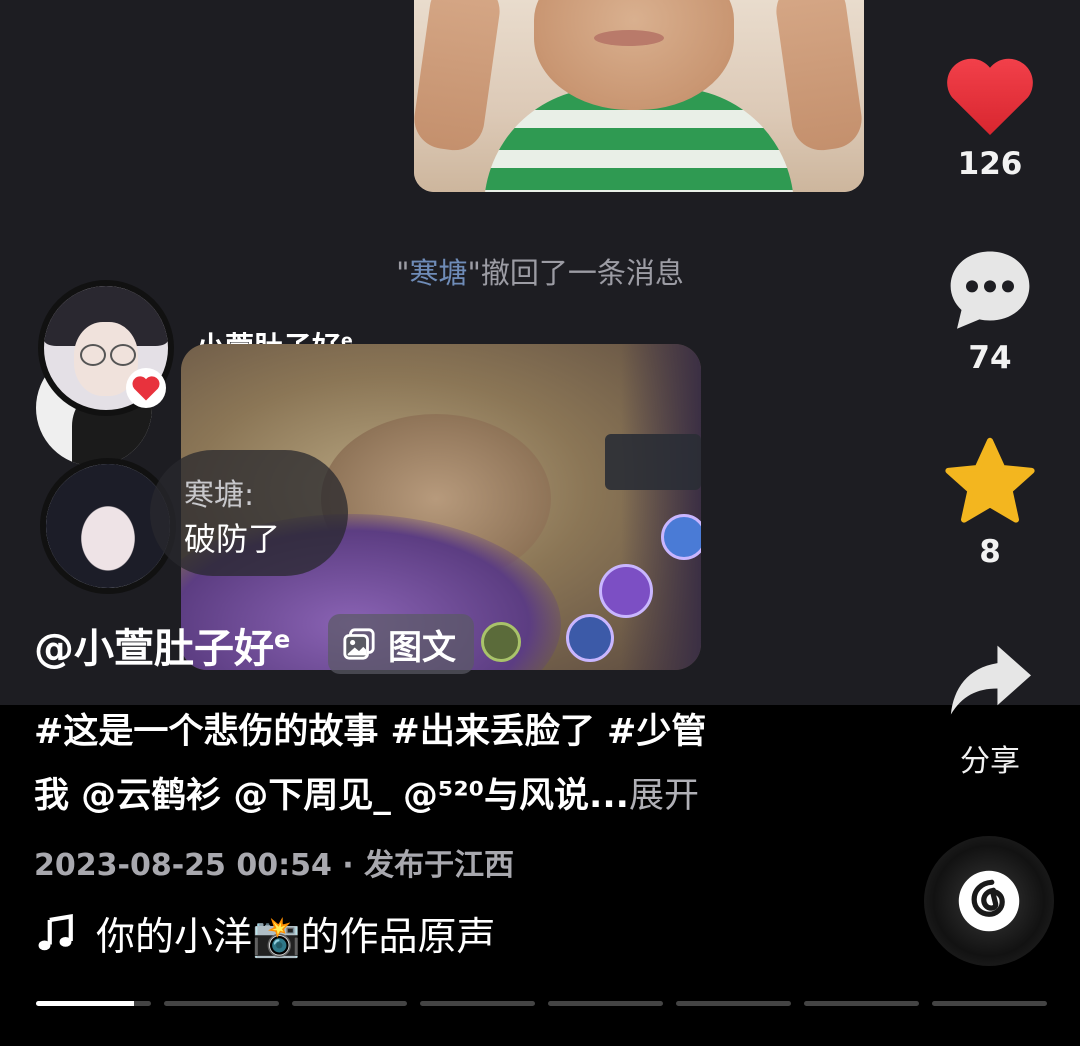 The image size is (1080, 1046). Describe the element at coordinates (990, 290) in the screenshot. I see `comment-icon` at that location.